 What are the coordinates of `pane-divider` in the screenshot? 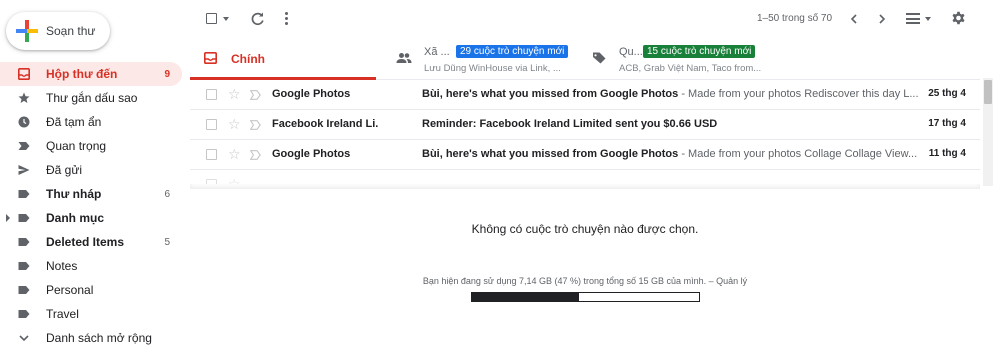 It's located at (585, 186).